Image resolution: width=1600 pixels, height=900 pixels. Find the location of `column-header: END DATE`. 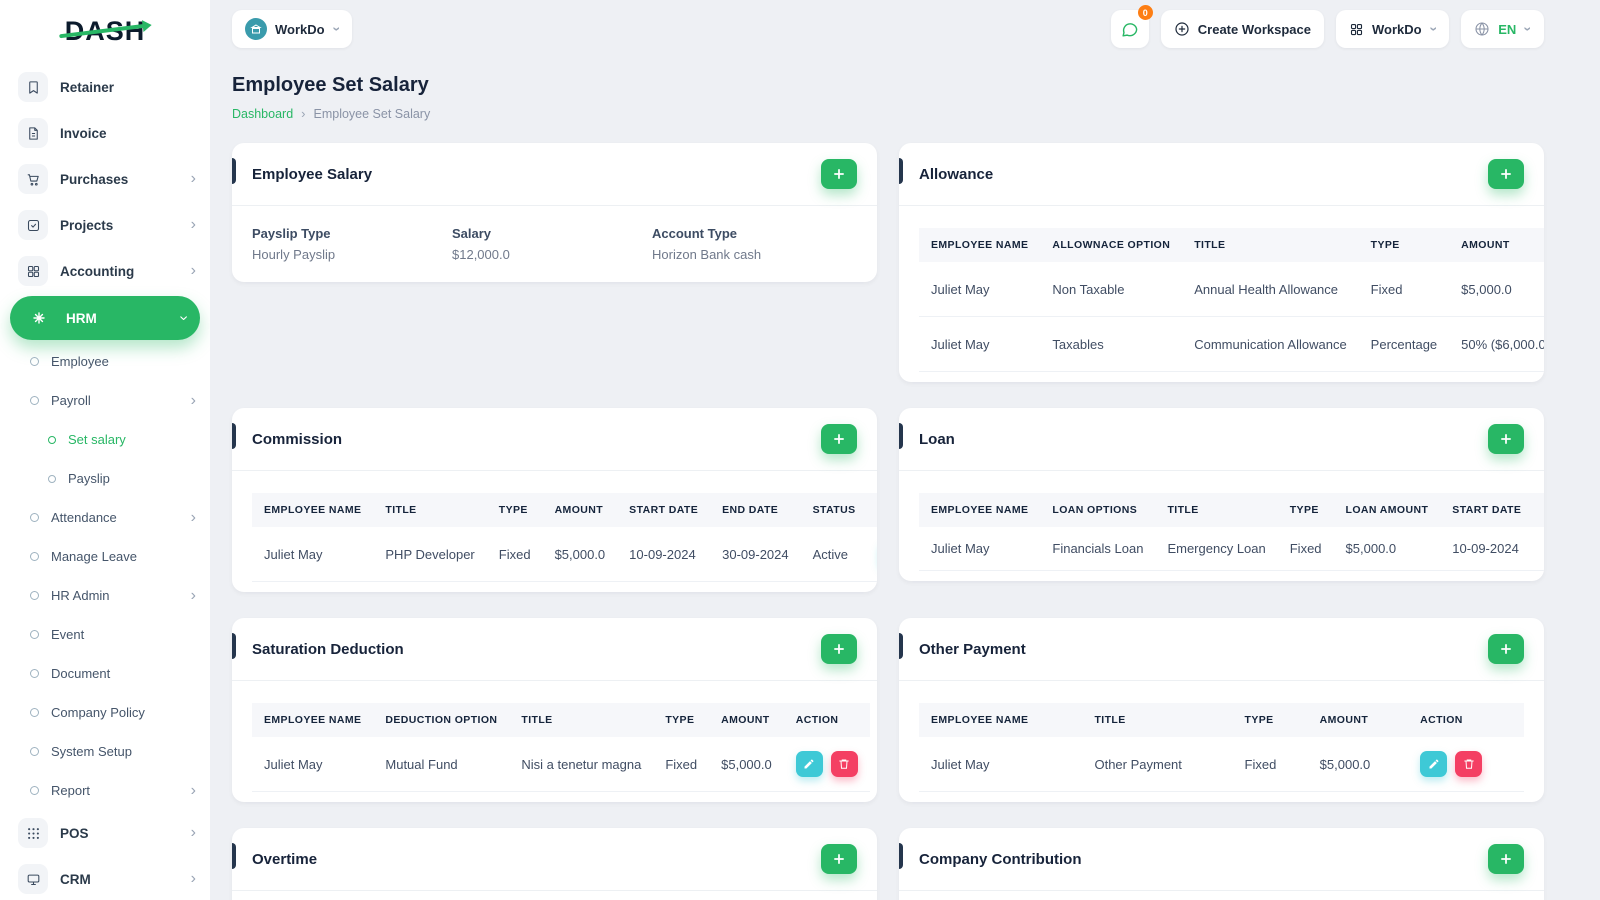

column-header: END DATE is located at coordinates (1538, 510).